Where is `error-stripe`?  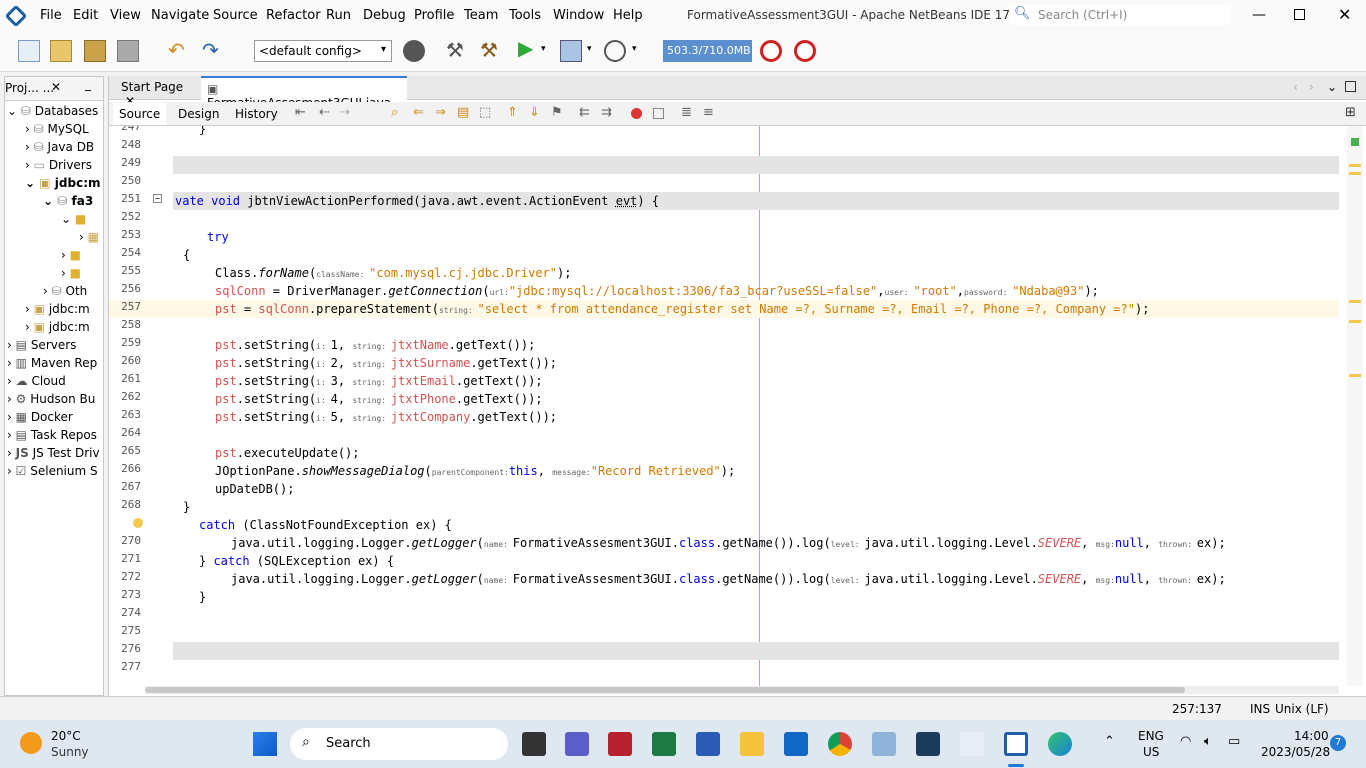
error-stripe is located at coordinates (1355, 406).